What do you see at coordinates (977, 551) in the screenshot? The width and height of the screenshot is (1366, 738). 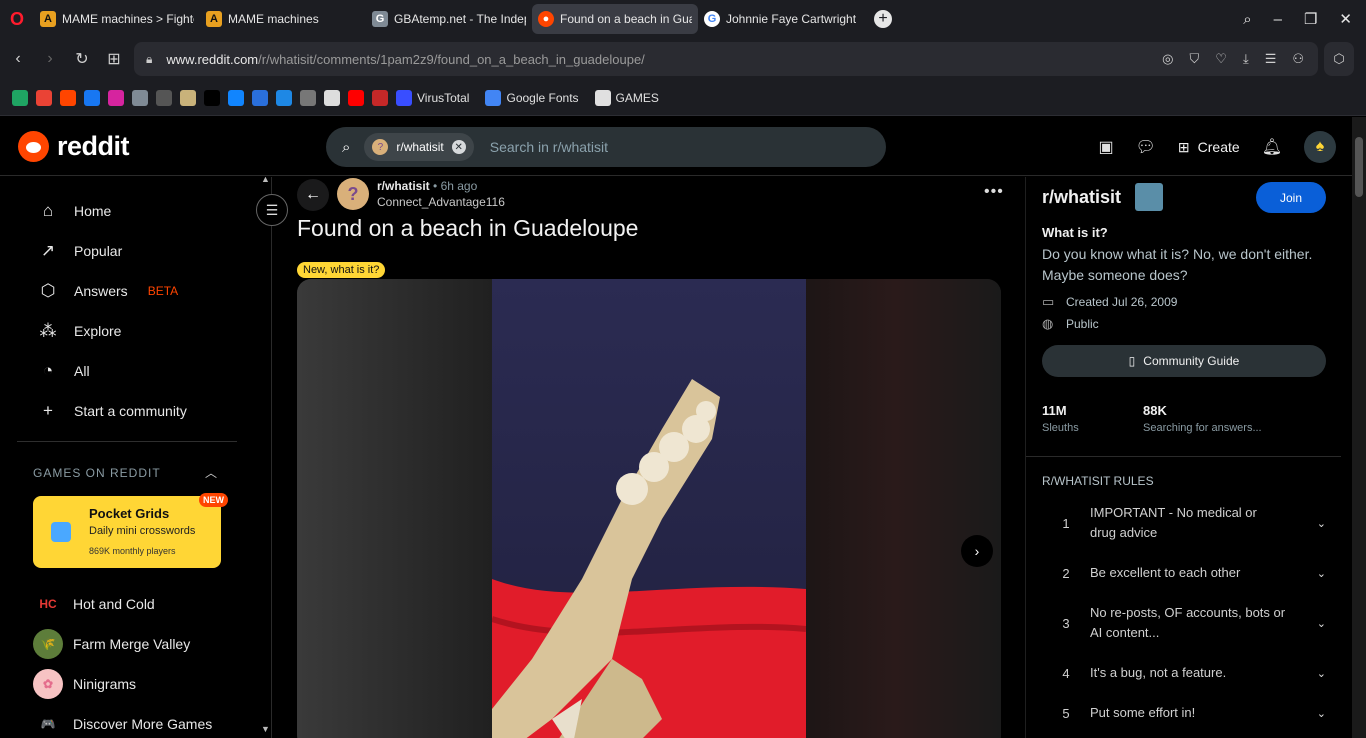 I see `next-image-button: ›` at bounding box center [977, 551].